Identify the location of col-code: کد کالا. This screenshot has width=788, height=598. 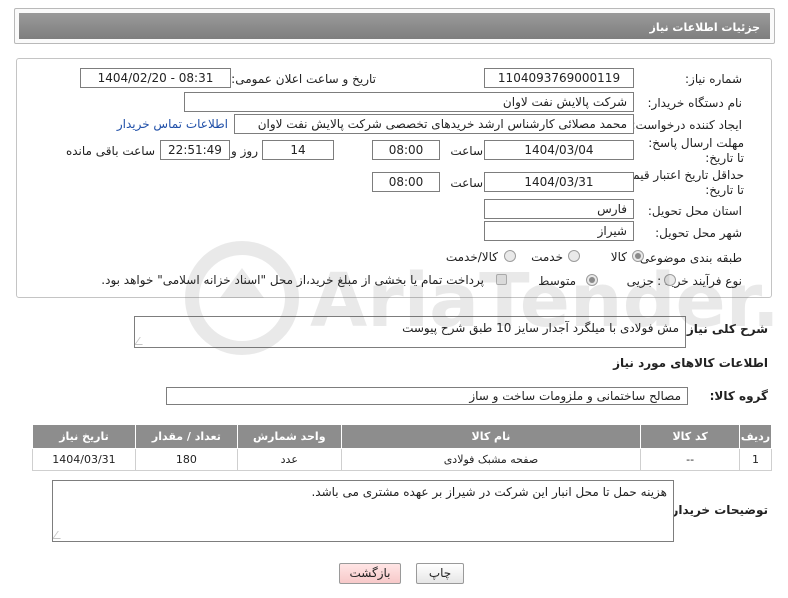
(690, 436).